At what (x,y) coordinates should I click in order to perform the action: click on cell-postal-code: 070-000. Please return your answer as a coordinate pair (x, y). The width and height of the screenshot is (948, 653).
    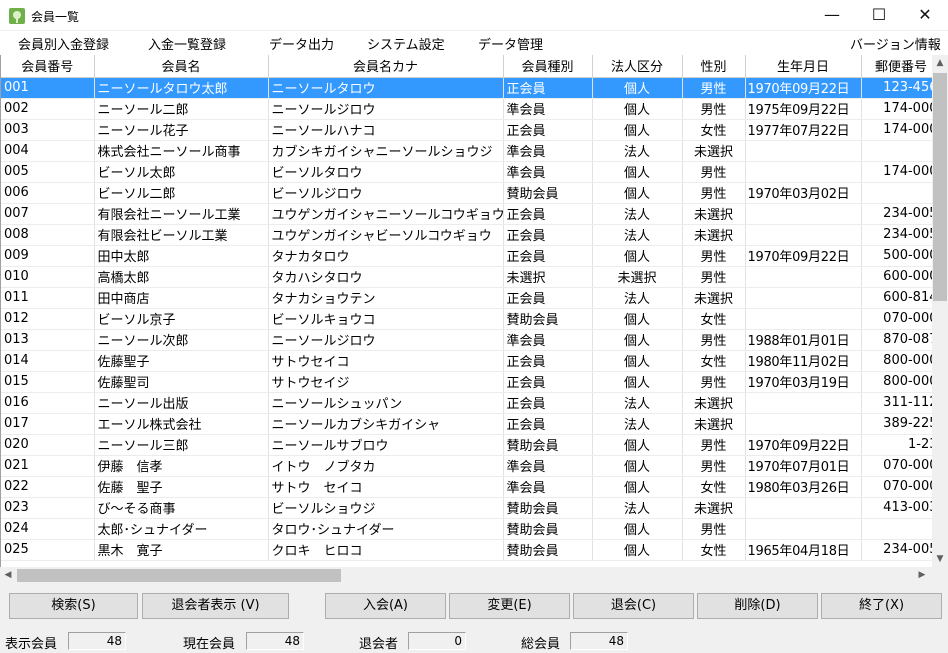
    Looking at the image, I should click on (896, 487).